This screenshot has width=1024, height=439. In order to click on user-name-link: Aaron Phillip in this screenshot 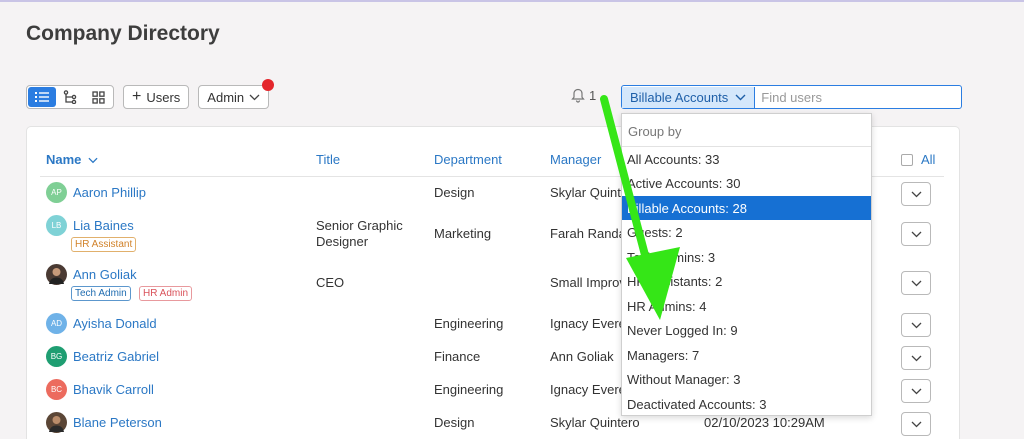, I will do `click(109, 192)`.